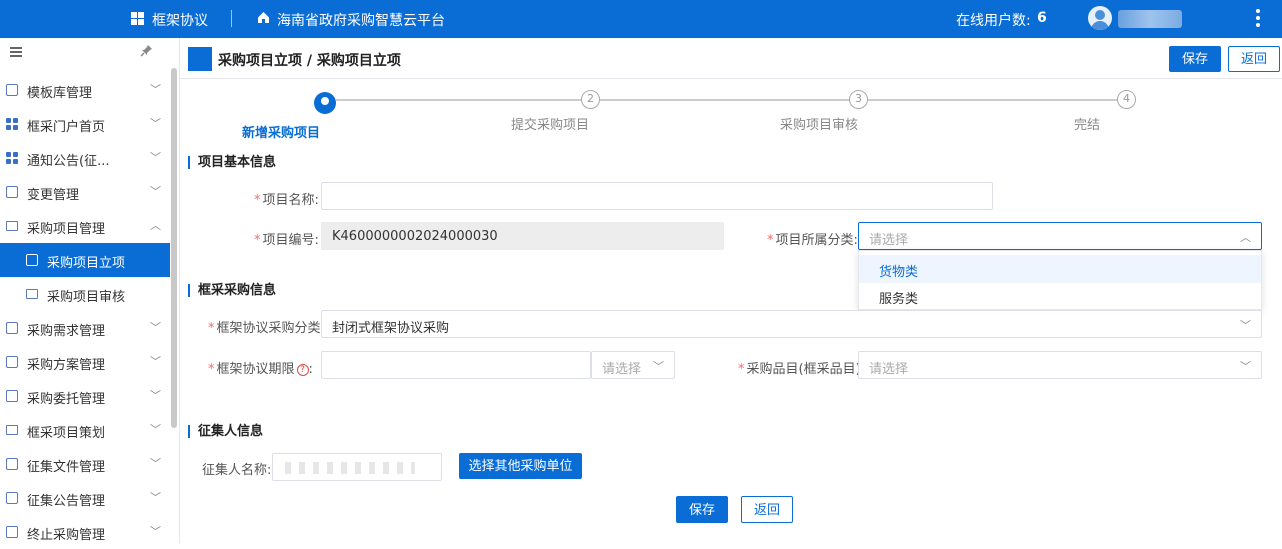  I want to click on sidebar-item-demand-management: 采购需求管理 ﹀, so click(85, 328).